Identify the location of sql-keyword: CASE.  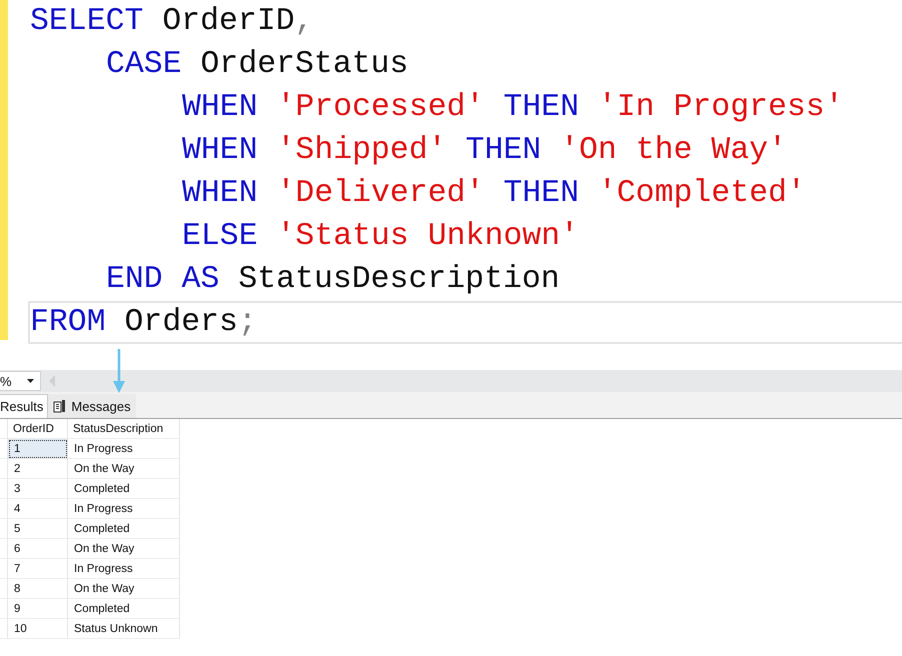
(144, 65).